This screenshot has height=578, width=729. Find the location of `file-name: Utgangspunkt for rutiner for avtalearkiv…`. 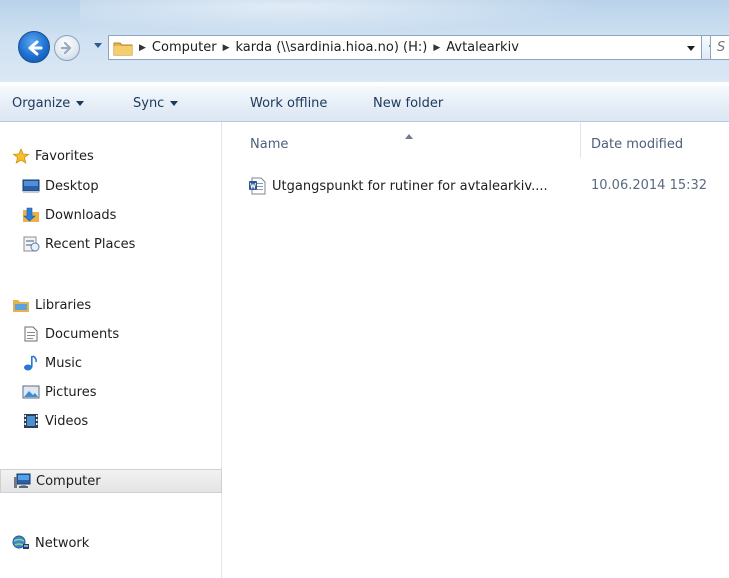

file-name: Utgangspunkt for rutiner for avtalearkiv… is located at coordinates (410, 186).